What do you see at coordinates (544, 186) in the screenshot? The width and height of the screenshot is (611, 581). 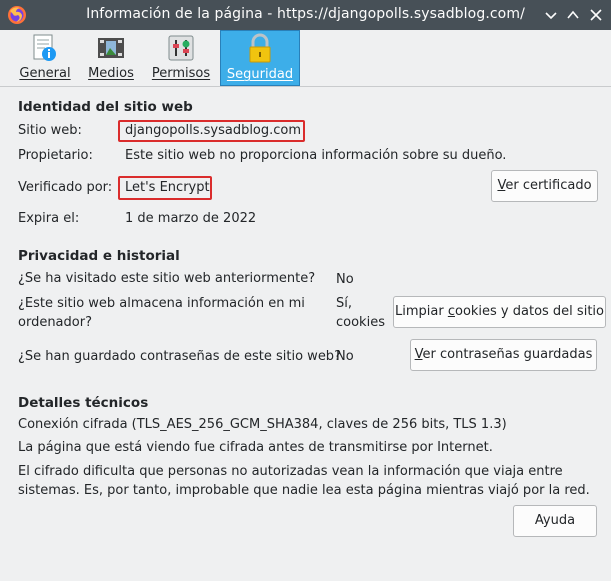 I see `view-certificate-button: Ver certificado` at bounding box center [544, 186].